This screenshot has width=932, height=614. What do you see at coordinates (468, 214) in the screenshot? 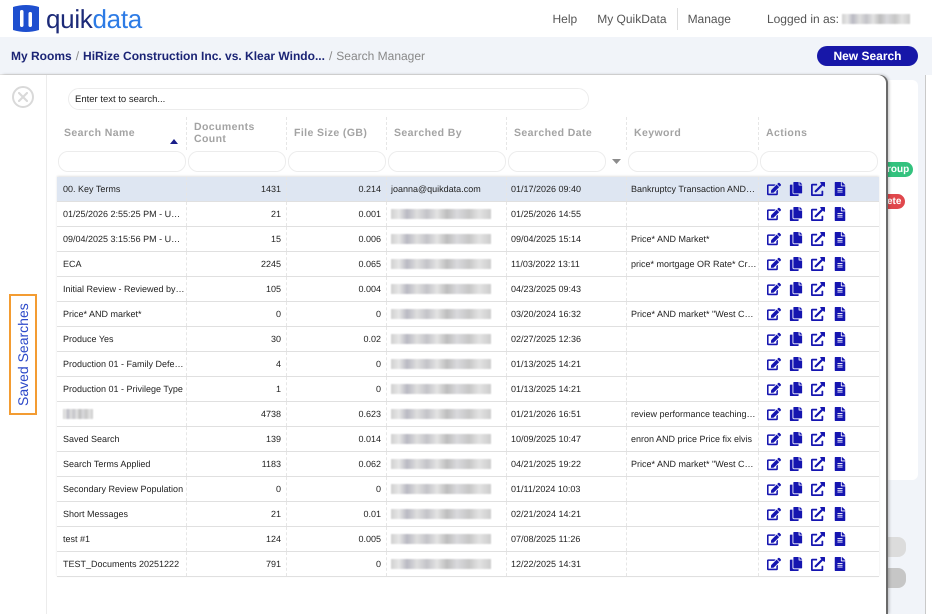
I see `table-row: 01/25/2026 2:55:25 PM - U… 21 0.001 01/25/2026 14:55` at bounding box center [468, 214].